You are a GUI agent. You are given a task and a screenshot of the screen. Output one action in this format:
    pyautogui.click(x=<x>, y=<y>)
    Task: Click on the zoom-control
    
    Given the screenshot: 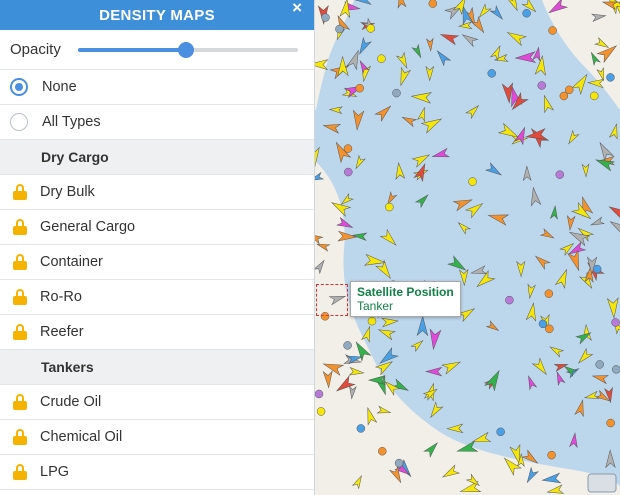 What is the action you would take?
    pyautogui.click(x=602, y=483)
    